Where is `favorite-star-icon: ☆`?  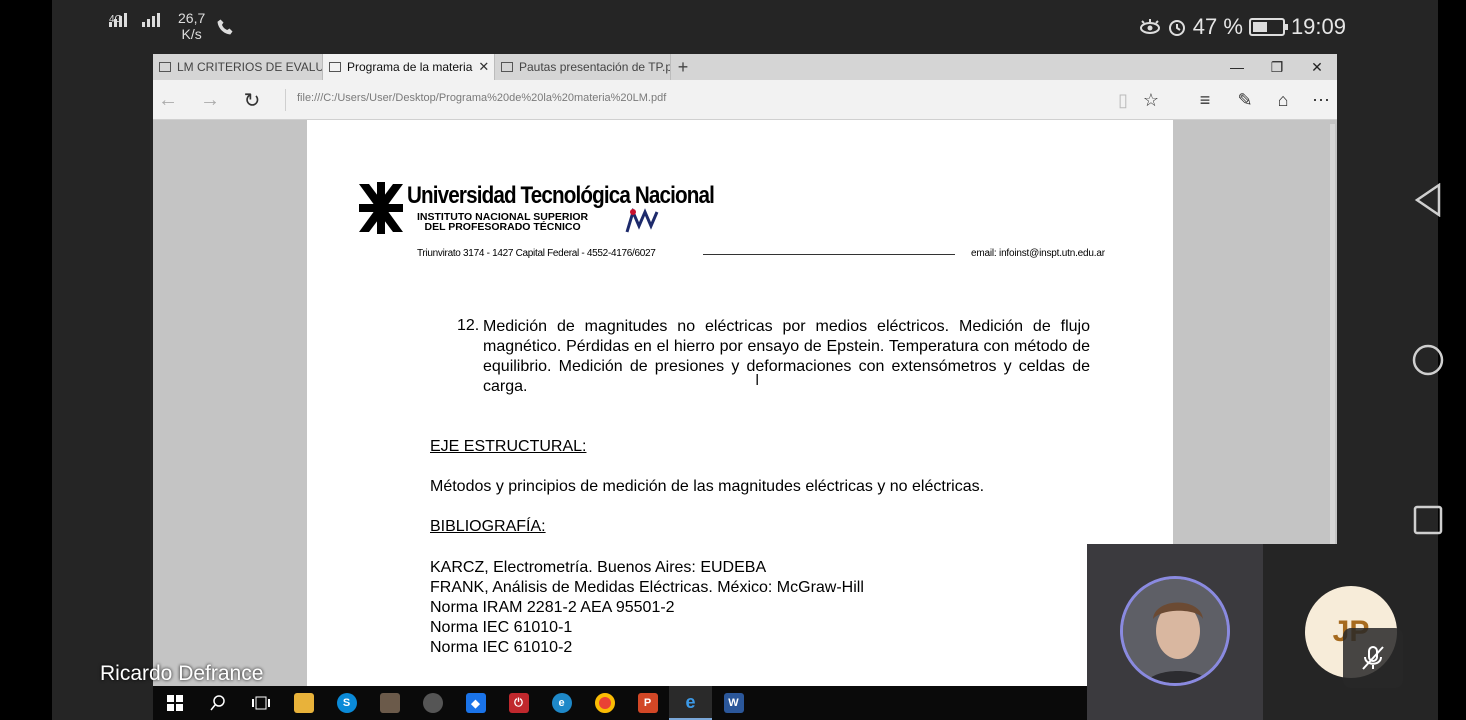
favorite-star-icon: ☆ is located at coordinates (1151, 100).